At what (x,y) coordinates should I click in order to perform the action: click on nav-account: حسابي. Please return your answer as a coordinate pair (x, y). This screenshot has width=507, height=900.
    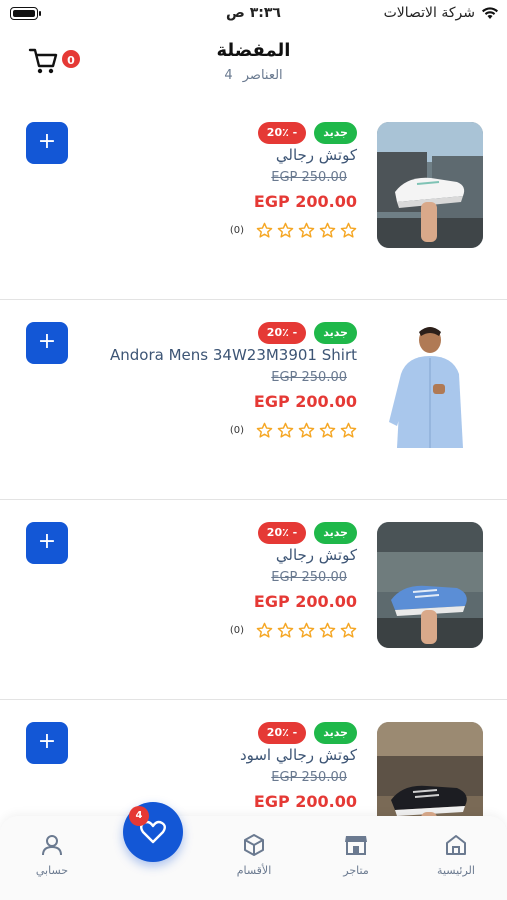
    Looking at the image, I should click on (52, 854).